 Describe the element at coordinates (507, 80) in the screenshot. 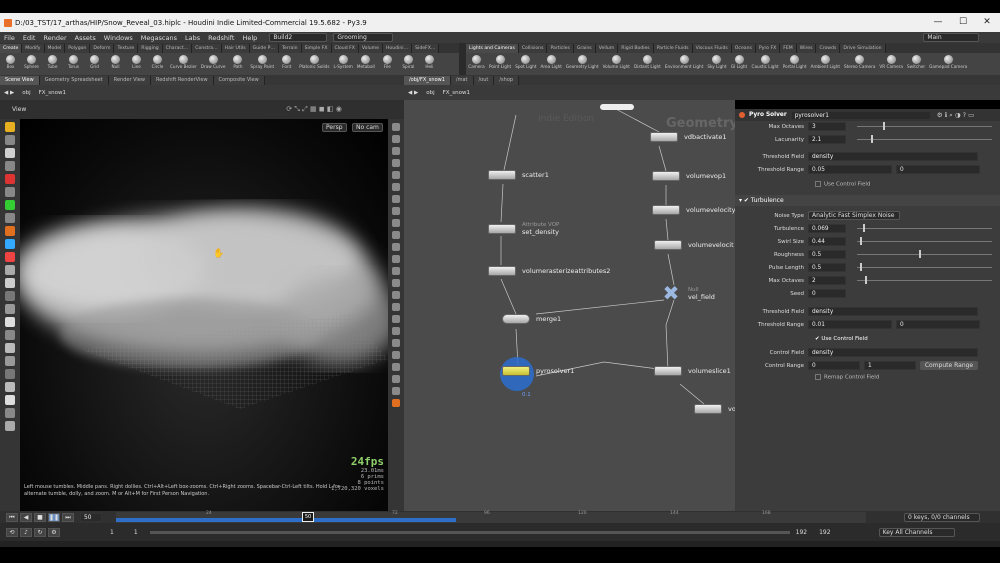

I see `pane-tab: /shop` at that location.